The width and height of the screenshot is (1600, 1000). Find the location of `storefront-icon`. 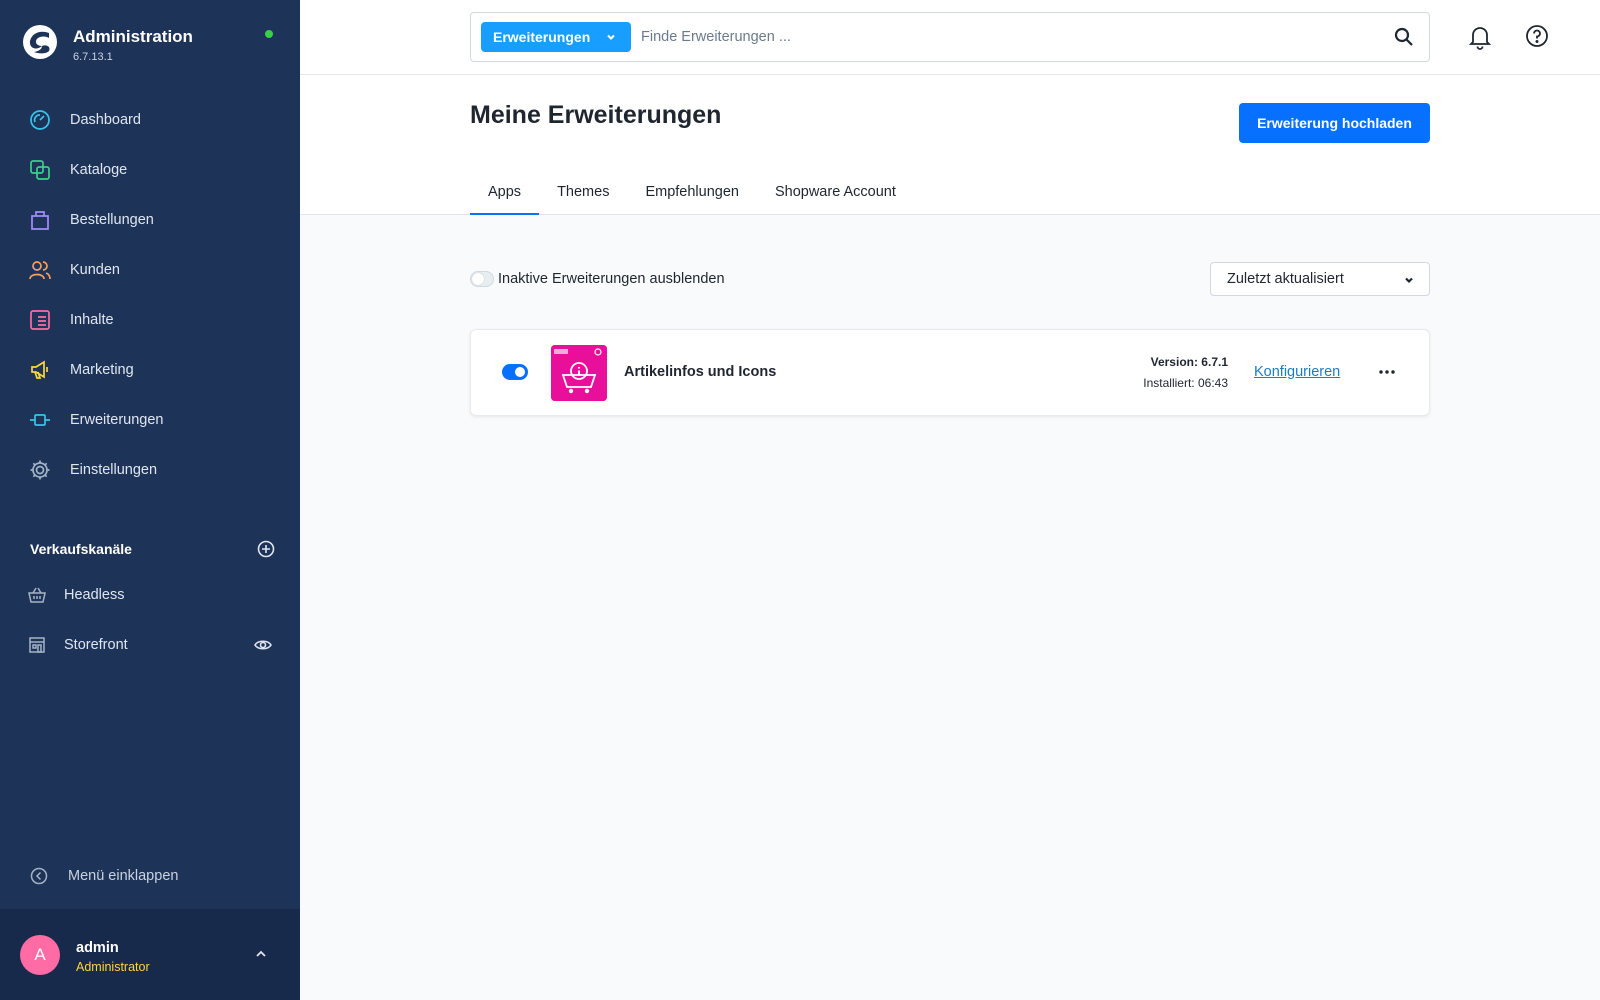

storefront-icon is located at coordinates (37, 645).